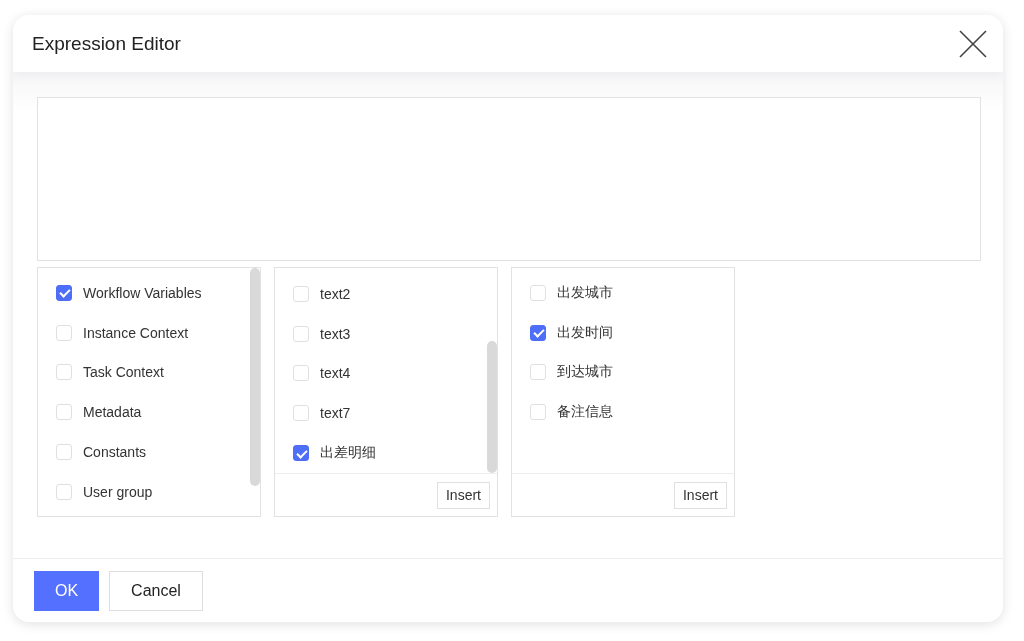 The height and width of the screenshot is (641, 1024). What do you see at coordinates (335, 293) in the screenshot?
I see `checkbox-label: text2` at bounding box center [335, 293].